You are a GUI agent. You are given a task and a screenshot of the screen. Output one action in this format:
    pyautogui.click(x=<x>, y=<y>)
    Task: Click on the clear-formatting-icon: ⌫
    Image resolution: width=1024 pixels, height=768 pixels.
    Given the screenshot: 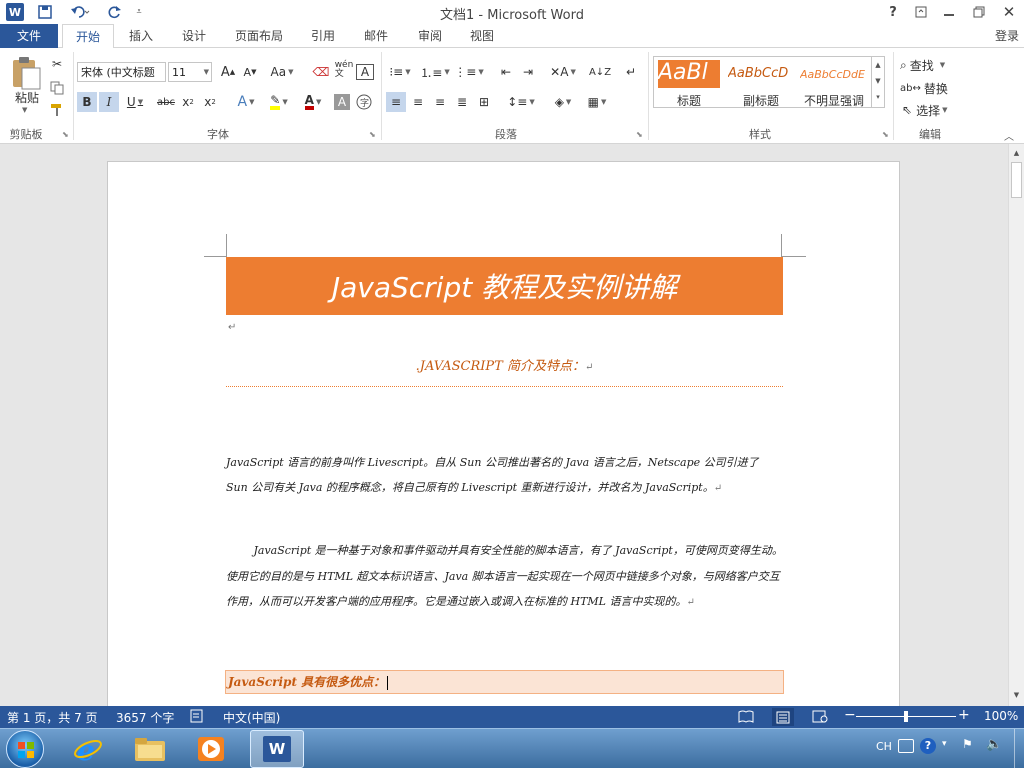 What is the action you would take?
    pyautogui.click(x=321, y=72)
    